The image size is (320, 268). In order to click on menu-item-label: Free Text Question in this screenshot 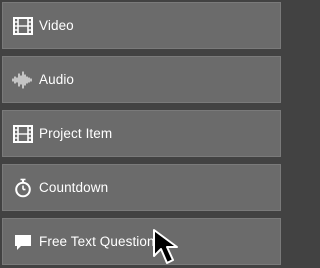, I will do `click(97, 241)`.